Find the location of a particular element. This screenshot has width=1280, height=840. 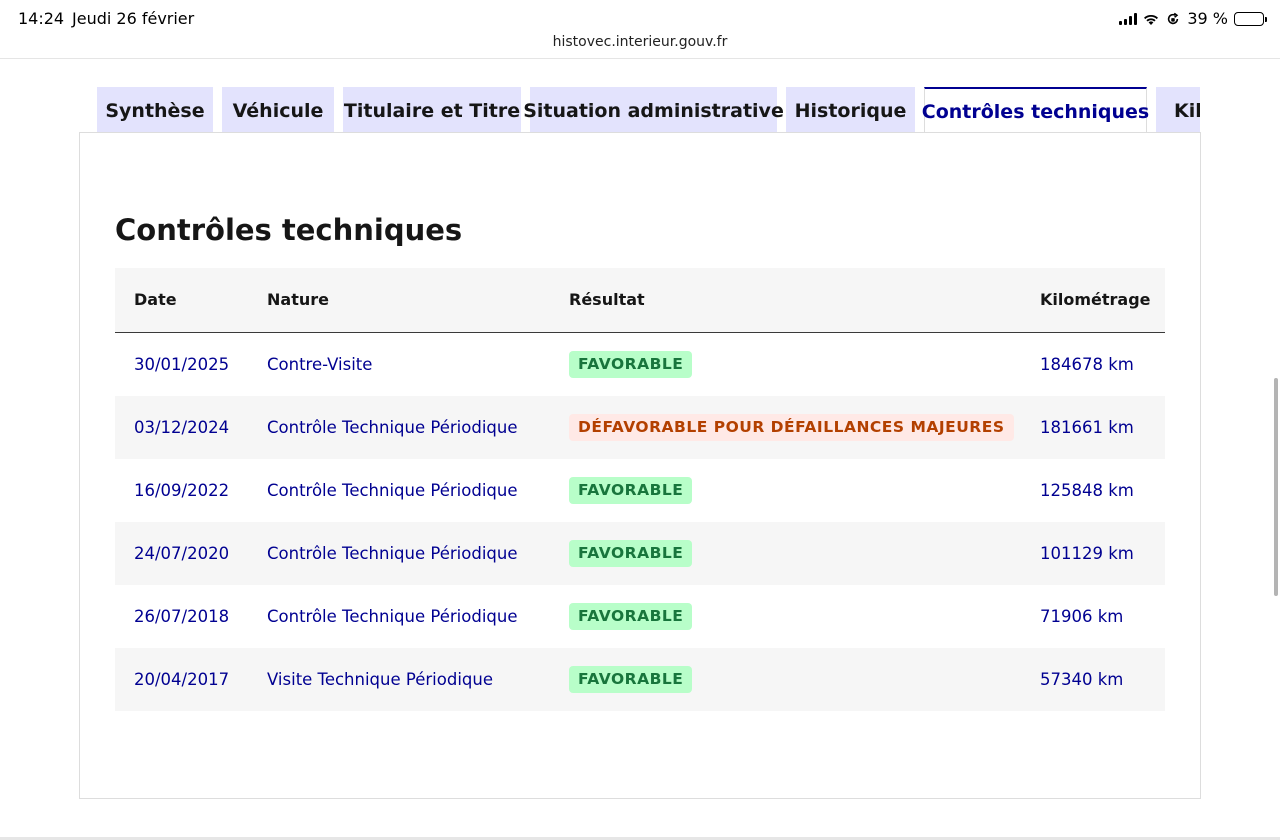

cell-date: 24/07/2020 is located at coordinates (182, 553).